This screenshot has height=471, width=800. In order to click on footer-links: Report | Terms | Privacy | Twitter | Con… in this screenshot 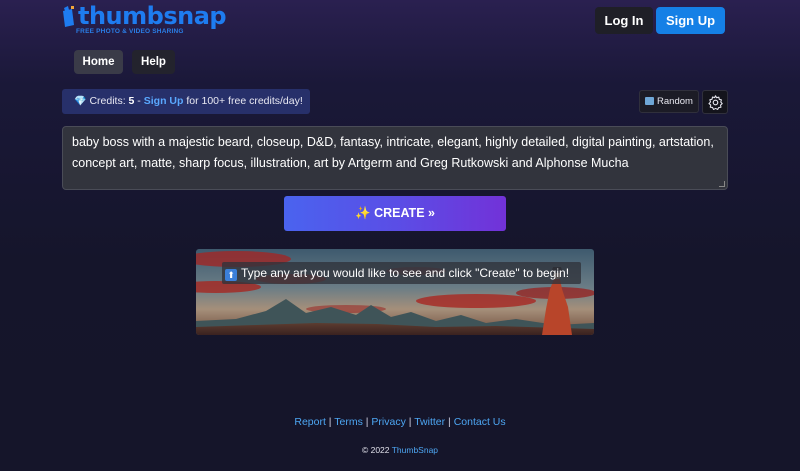, I will do `click(400, 422)`.